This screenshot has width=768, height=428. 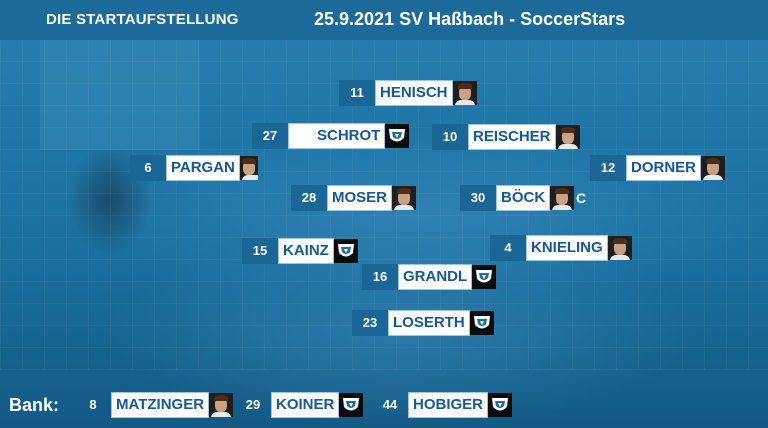 What do you see at coordinates (337, 136) in the screenshot?
I see `player-name: SCHROT` at bounding box center [337, 136].